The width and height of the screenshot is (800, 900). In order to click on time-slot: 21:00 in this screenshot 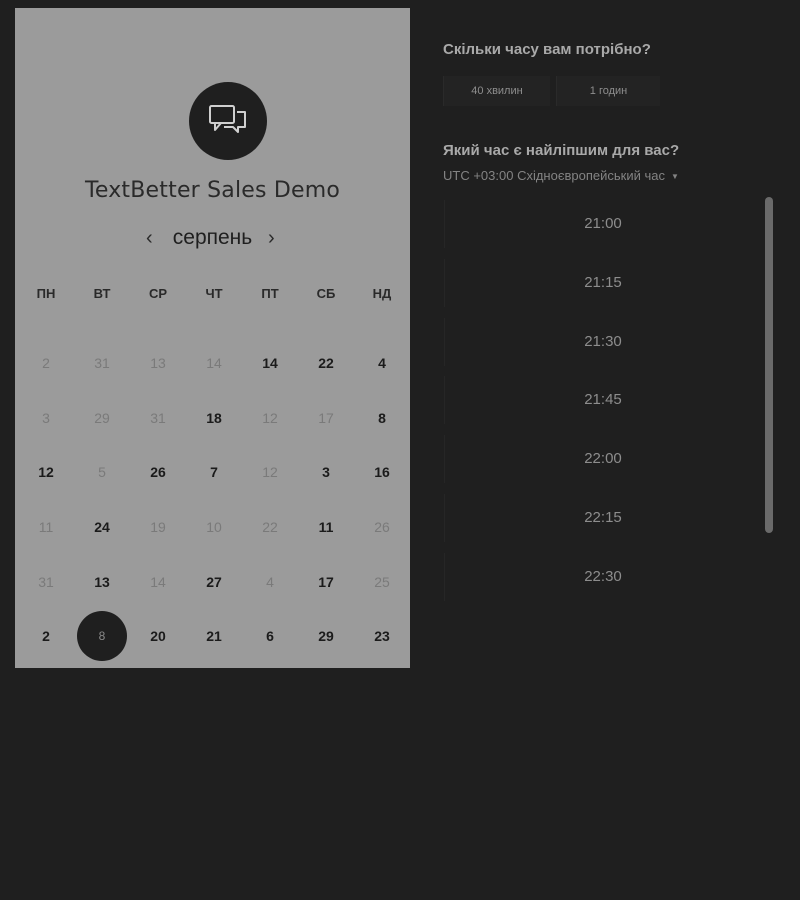, I will do `click(602, 224)`.